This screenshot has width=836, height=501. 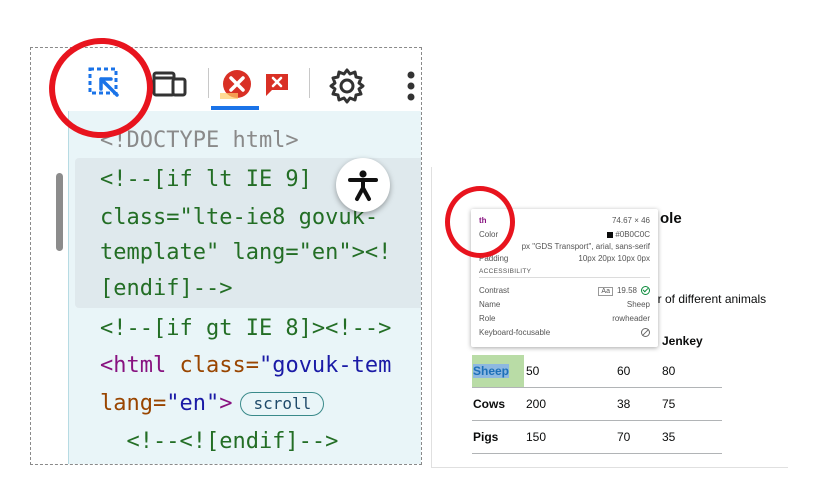 I want to click on html-tag: <html, so click(x=133, y=365).